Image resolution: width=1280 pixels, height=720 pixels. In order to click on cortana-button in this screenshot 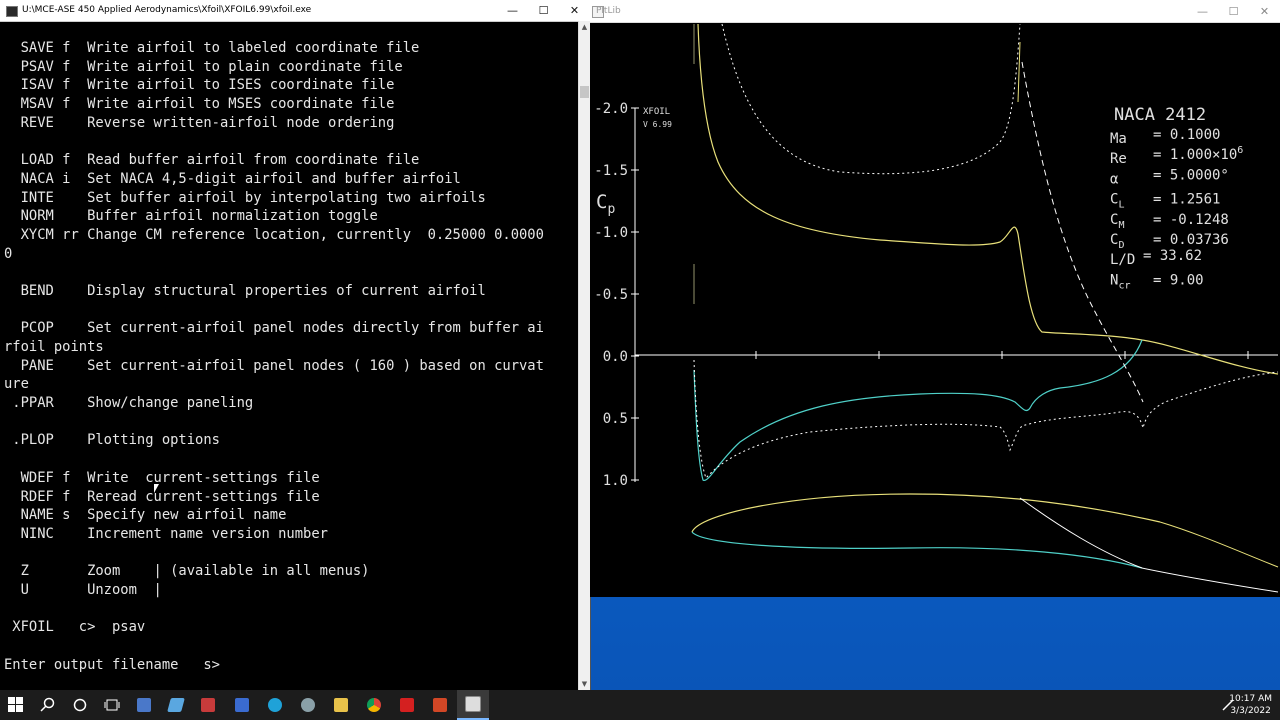, I will do `click(80, 705)`.